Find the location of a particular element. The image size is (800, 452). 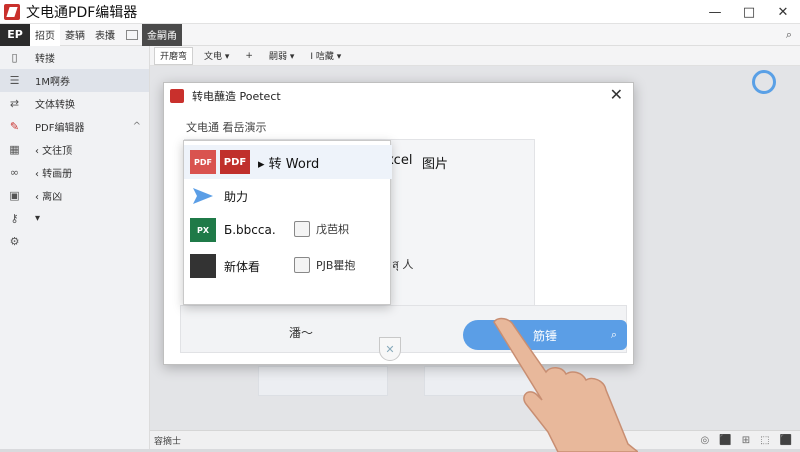

pdf-icon: PDF is located at coordinates (235, 162).